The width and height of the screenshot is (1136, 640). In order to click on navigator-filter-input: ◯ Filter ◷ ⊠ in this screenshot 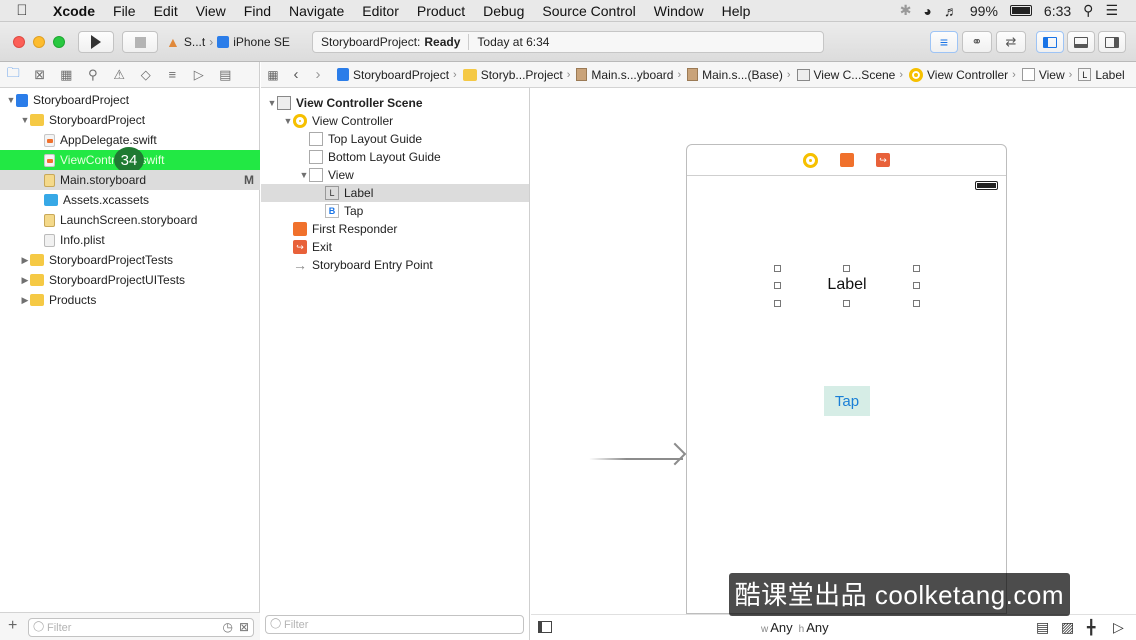, I will do `click(141, 627)`.